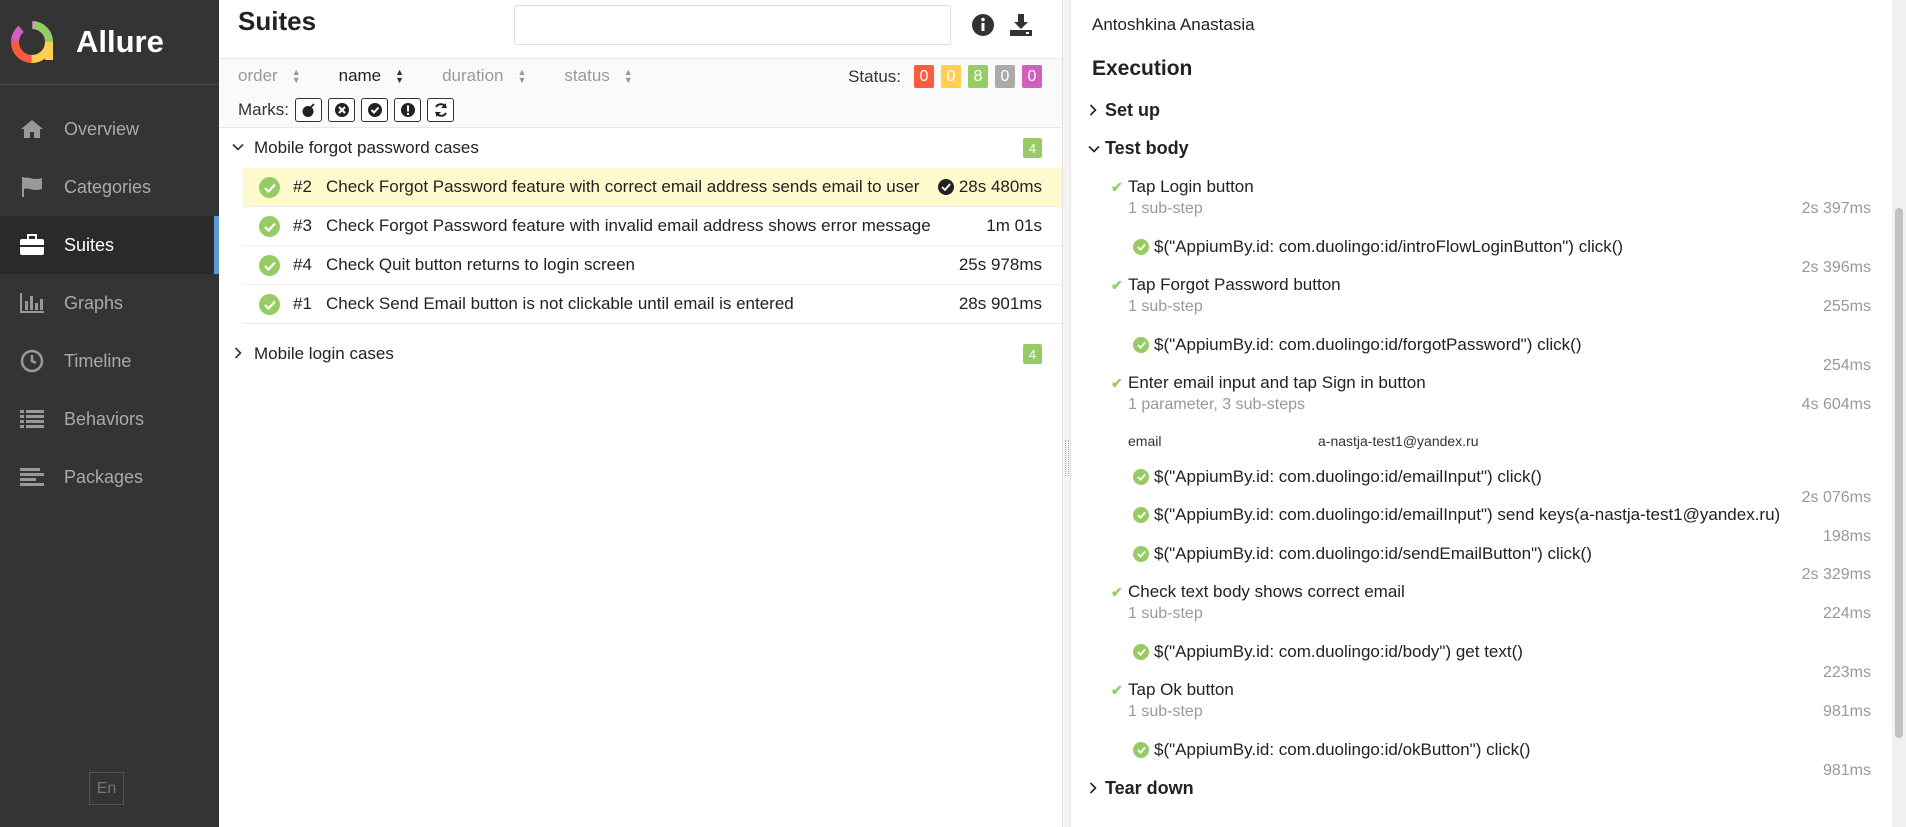  Describe the element at coordinates (109, 419) in the screenshot. I see `sidebar-item-behaviors: Behaviors` at that location.